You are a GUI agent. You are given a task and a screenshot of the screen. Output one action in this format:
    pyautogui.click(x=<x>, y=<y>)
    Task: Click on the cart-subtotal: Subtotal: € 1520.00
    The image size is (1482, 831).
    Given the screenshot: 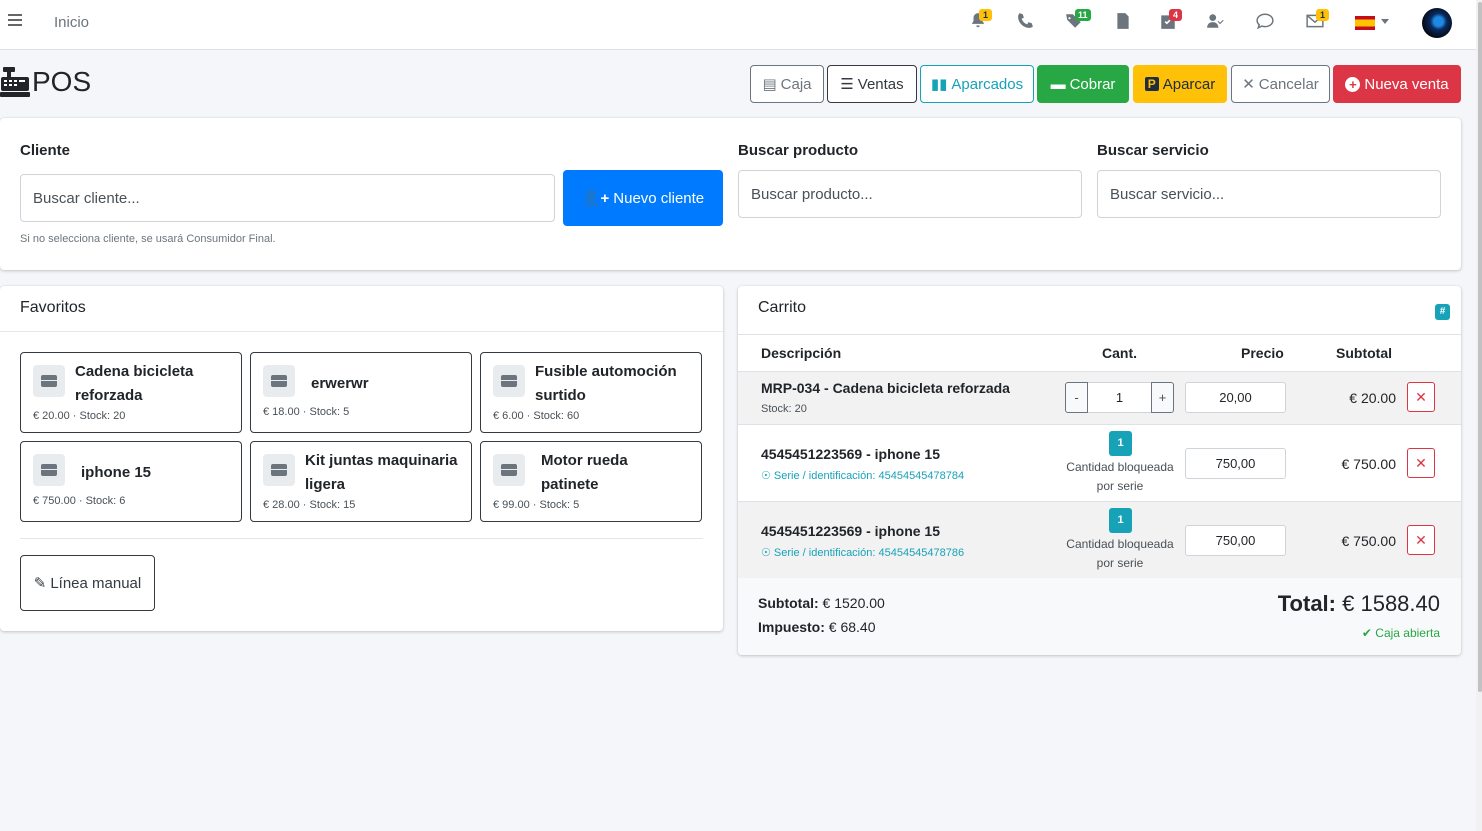 What is the action you would take?
    pyautogui.click(x=821, y=603)
    